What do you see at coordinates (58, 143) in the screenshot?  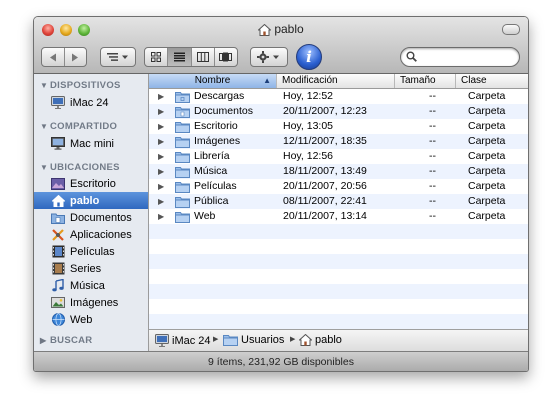 I see `display-icon` at bounding box center [58, 143].